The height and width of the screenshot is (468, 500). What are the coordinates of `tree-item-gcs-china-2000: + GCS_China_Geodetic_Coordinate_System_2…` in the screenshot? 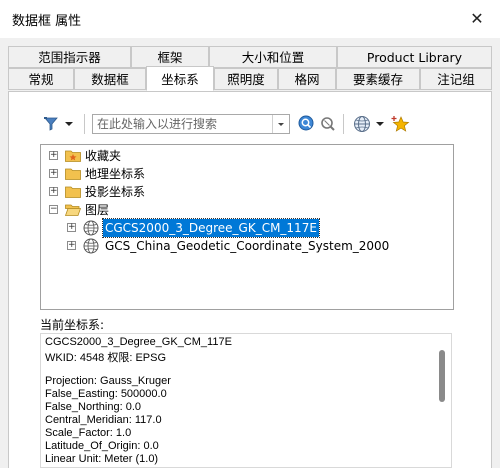 It's located at (241, 246).